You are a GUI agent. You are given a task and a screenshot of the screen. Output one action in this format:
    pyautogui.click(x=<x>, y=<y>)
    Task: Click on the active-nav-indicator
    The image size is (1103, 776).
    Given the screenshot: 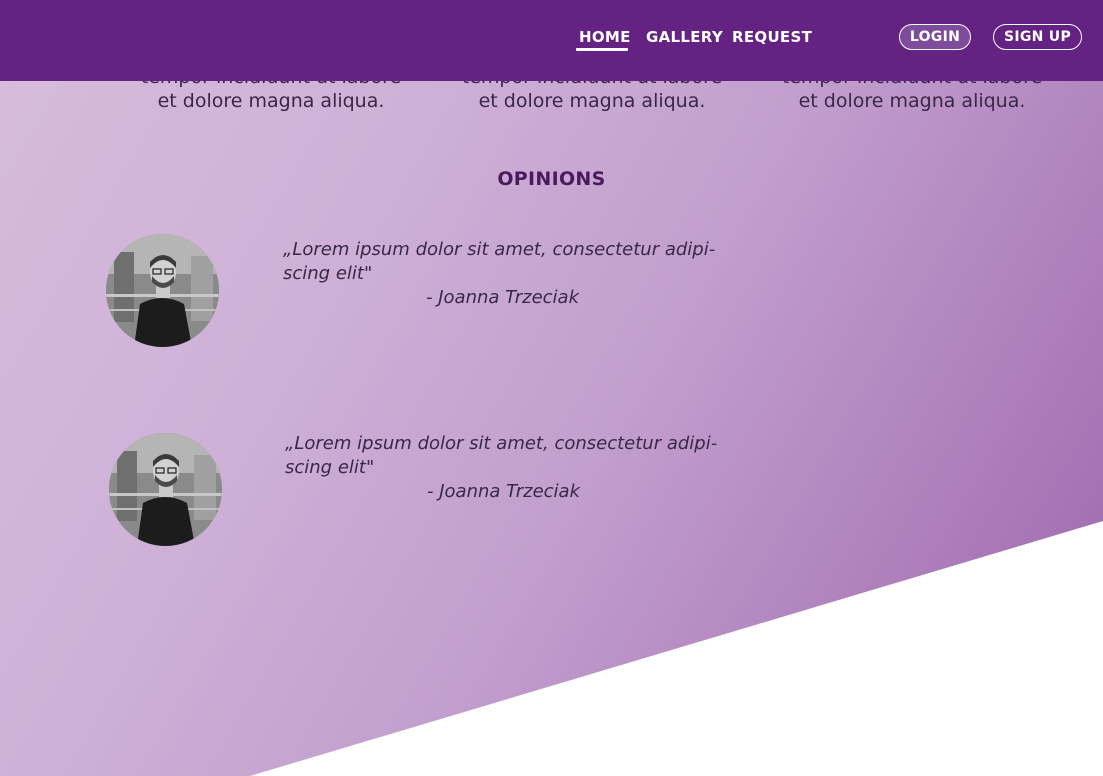 What is the action you would take?
    pyautogui.click(x=602, y=49)
    